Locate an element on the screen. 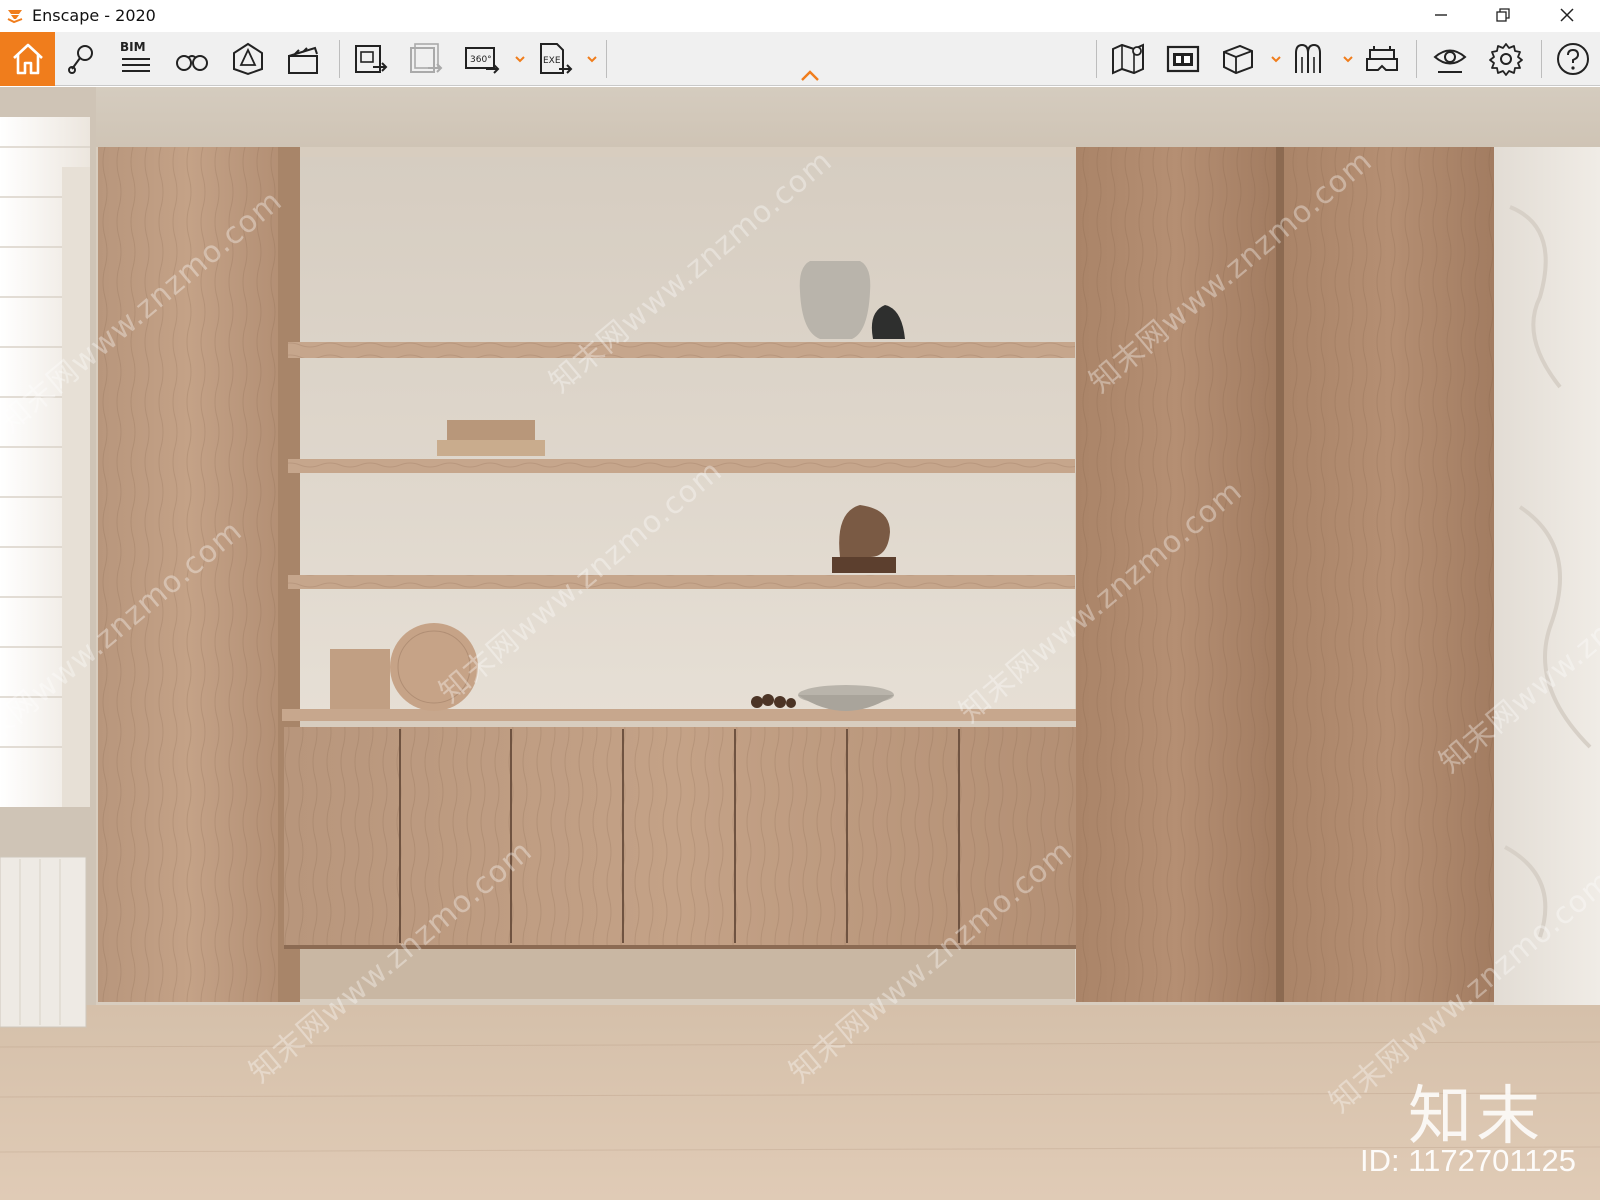 This screenshot has height=1200, width=1600. binoculars-button is located at coordinates (192, 59).